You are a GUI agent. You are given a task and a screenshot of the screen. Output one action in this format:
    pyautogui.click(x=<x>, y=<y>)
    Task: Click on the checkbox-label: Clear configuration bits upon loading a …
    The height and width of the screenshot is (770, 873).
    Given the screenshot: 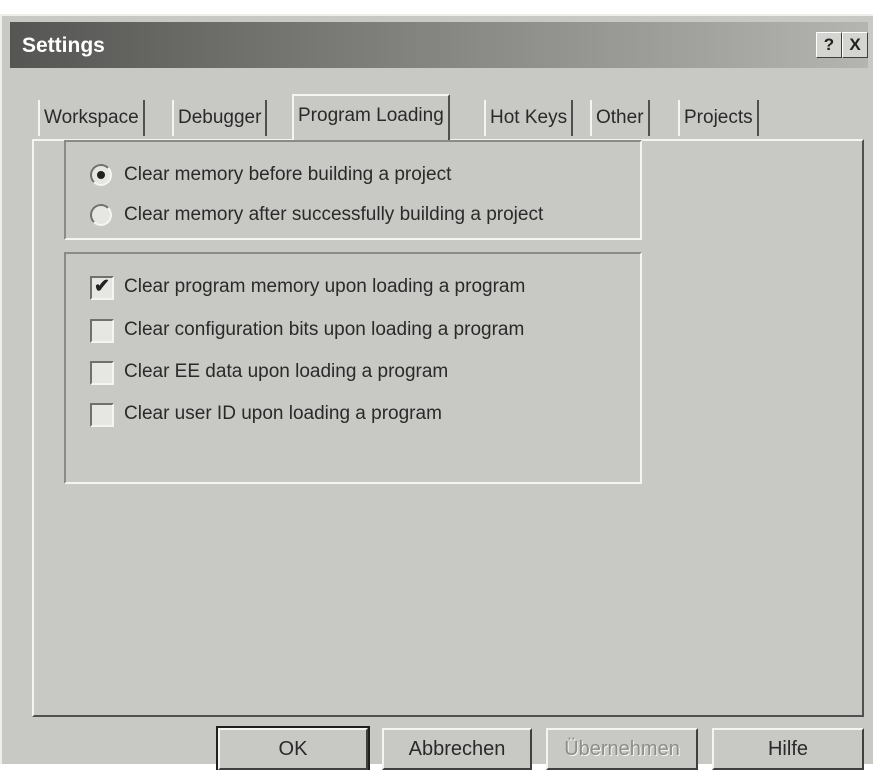 What is the action you would take?
    pyautogui.click(x=324, y=329)
    